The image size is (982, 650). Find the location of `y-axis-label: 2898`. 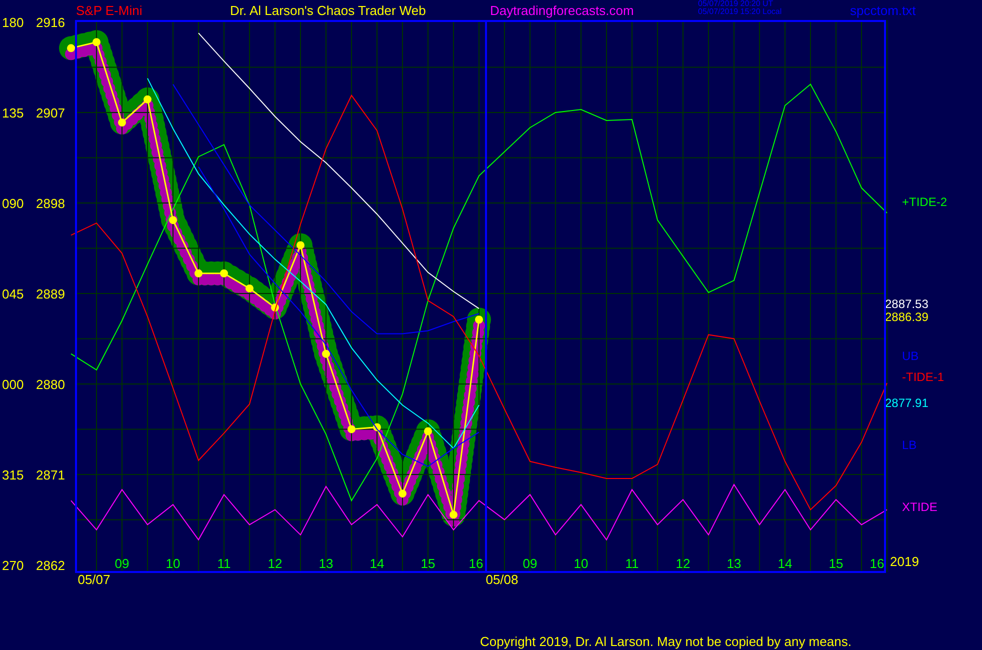

y-axis-label: 2898 is located at coordinates (50, 203).